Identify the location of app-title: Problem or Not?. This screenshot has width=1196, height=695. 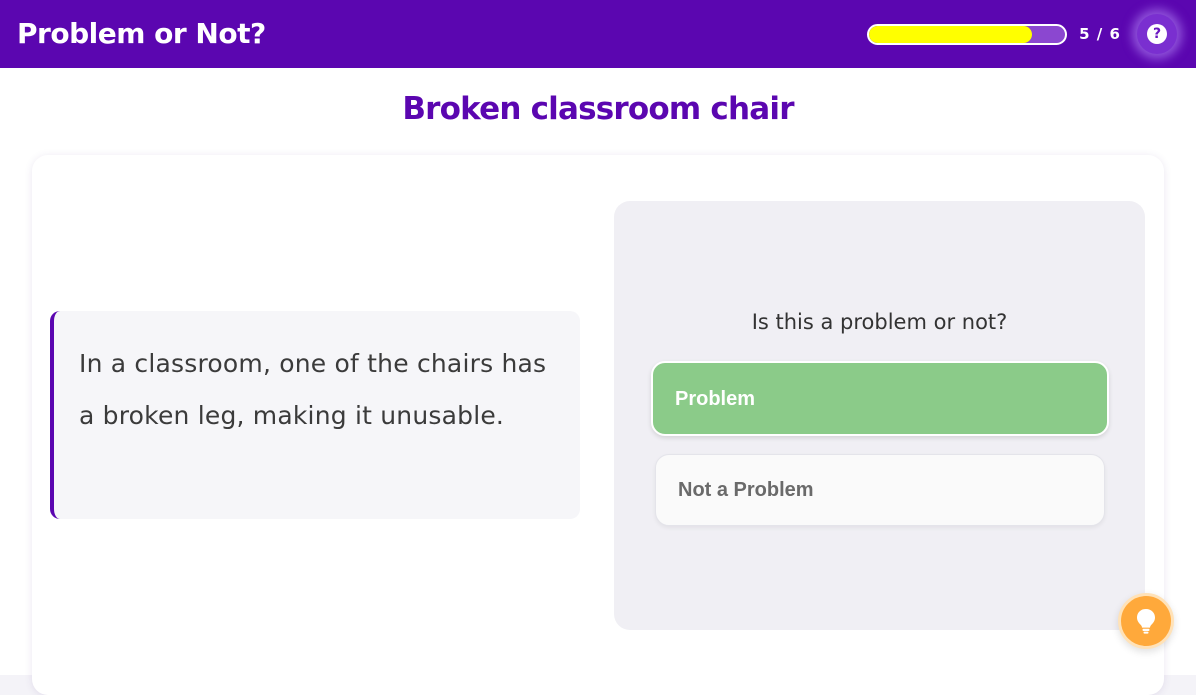
(141, 33).